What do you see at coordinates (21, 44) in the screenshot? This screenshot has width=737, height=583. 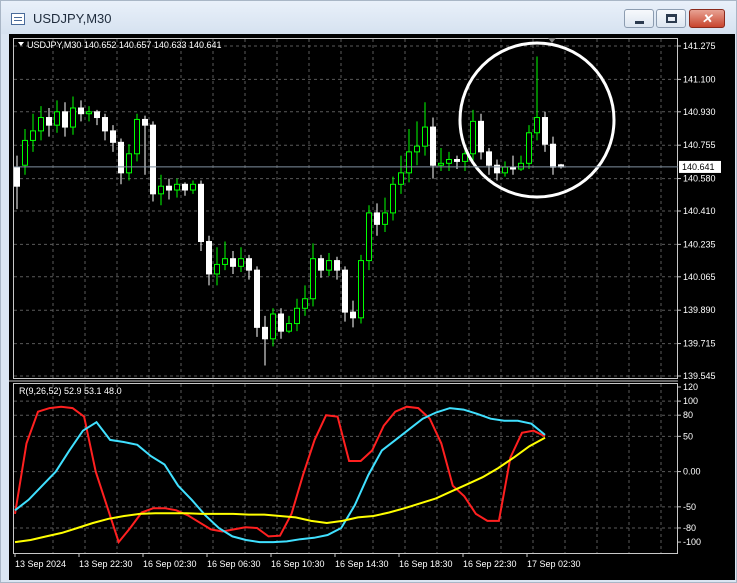 I see `chart-menu-arrow-icon` at bounding box center [21, 44].